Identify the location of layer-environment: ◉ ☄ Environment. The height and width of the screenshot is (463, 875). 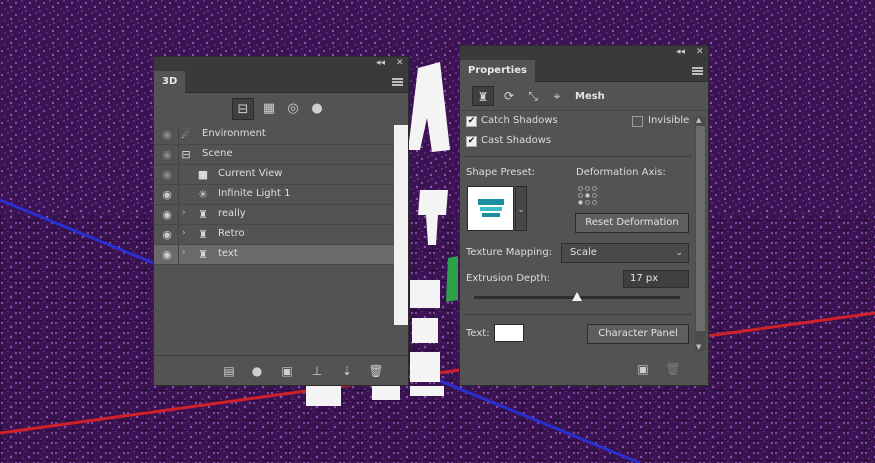
(274, 135).